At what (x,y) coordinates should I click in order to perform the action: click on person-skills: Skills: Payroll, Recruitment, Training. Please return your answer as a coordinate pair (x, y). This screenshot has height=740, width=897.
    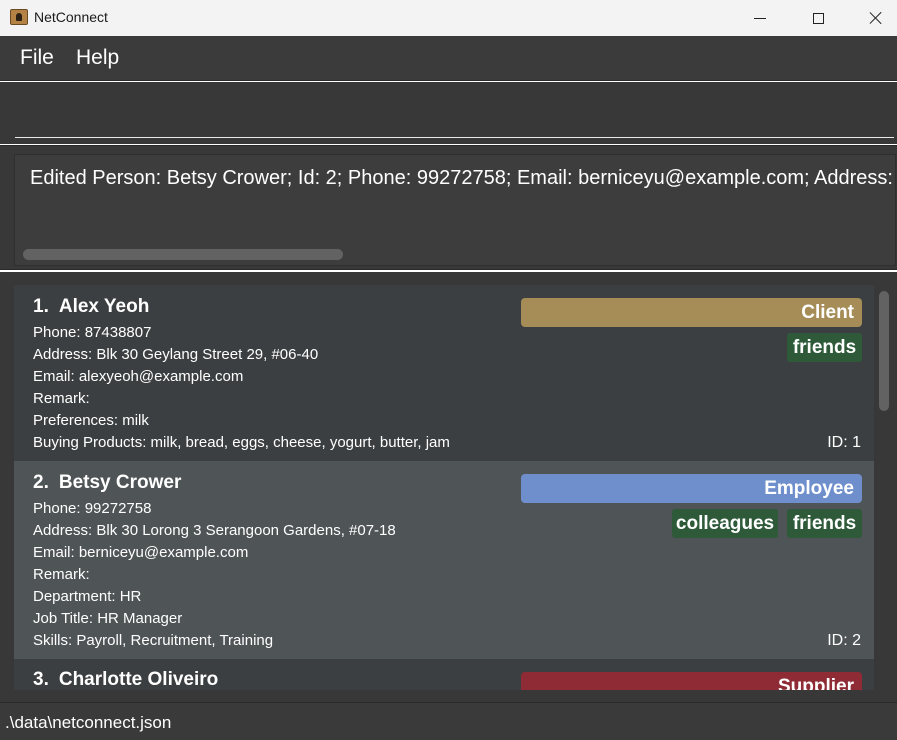
    Looking at the image, I should click on (153, 640).